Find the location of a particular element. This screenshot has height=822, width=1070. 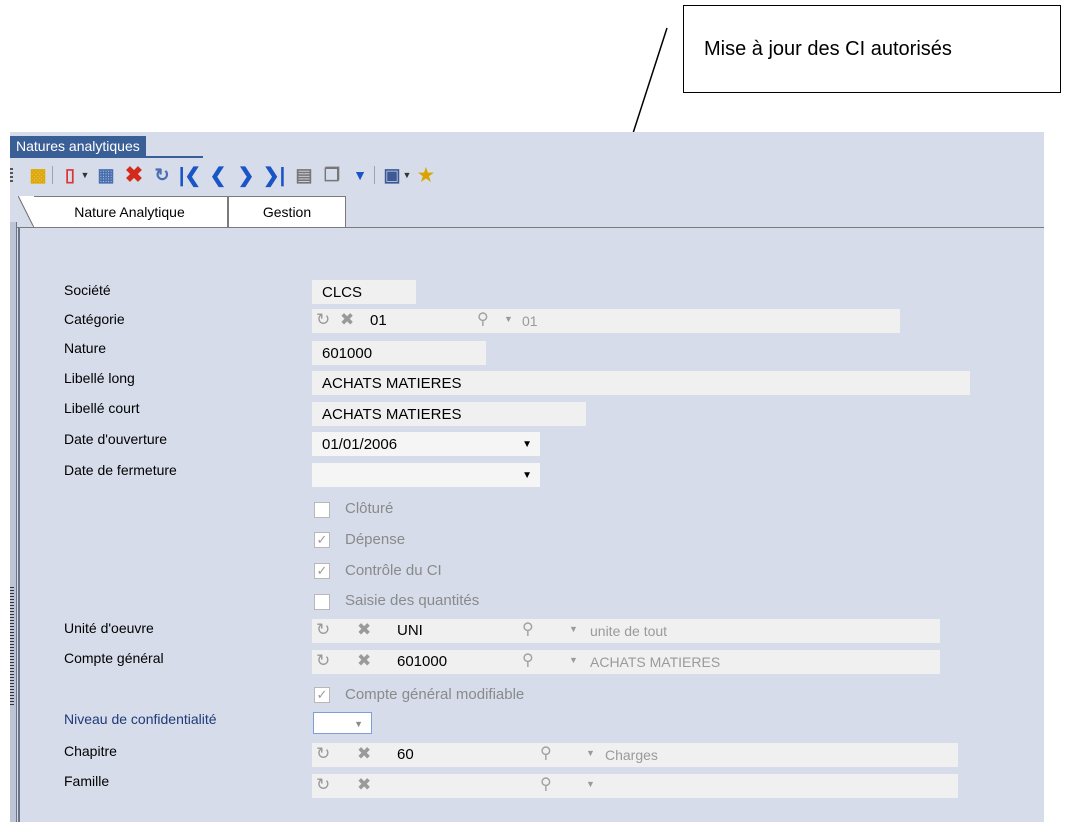

categorie-code: 01 is located at coordinates (378, 320).